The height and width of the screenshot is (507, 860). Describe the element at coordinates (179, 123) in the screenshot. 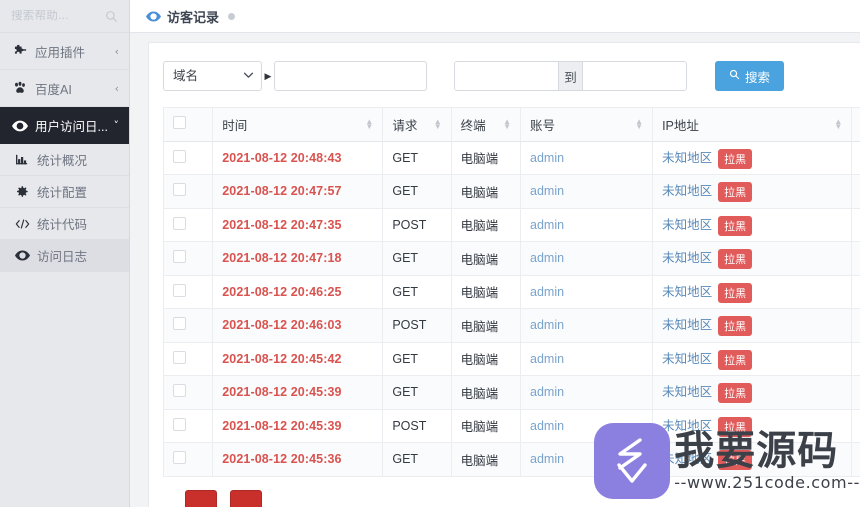

I see `select-all-checkbox` at that location.